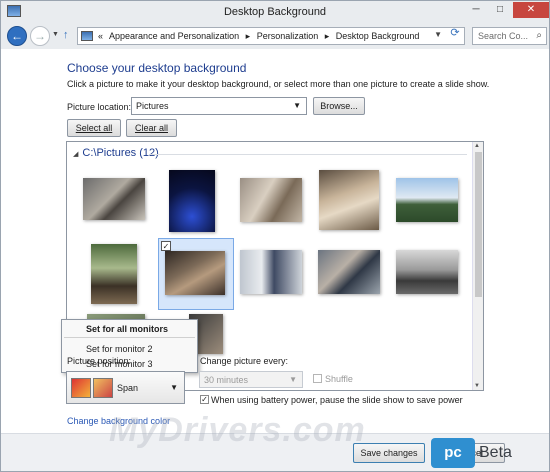 This screenshot has width=550, height=472. I want to click on thumbnail-person-baby, so click(349, 272).